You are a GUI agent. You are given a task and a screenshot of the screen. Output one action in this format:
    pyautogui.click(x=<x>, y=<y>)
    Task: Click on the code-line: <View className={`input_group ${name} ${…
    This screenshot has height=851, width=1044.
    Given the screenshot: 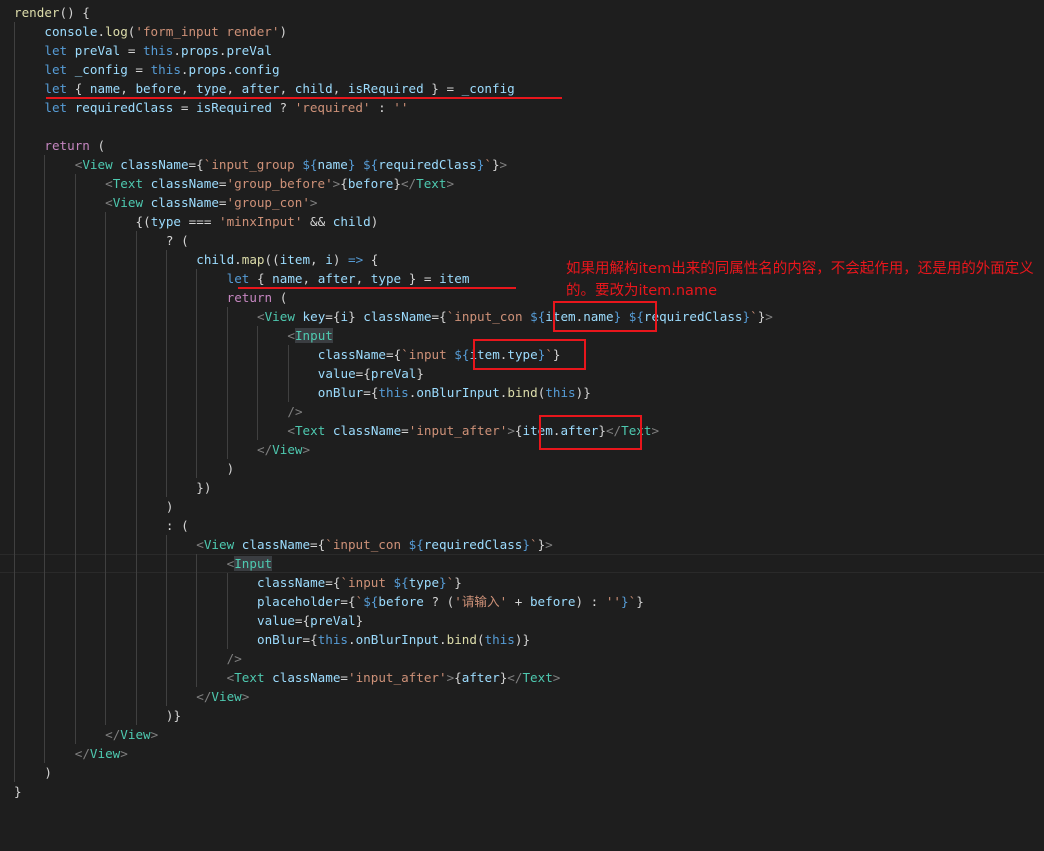 What is the action you would take?
    pyautogui.click(x=260, y=164)
    